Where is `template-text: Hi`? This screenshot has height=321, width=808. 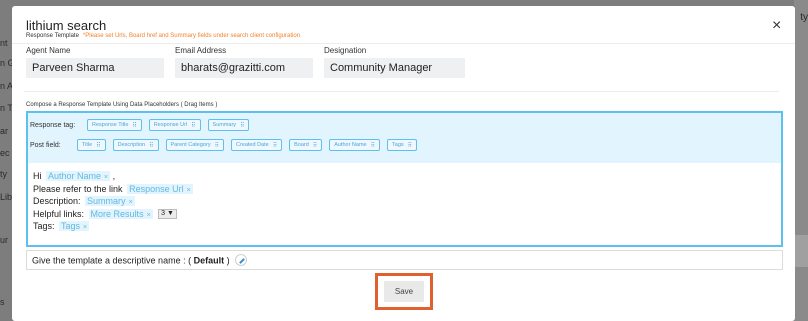 template-text: Hi is located at coordinates (37, 176).